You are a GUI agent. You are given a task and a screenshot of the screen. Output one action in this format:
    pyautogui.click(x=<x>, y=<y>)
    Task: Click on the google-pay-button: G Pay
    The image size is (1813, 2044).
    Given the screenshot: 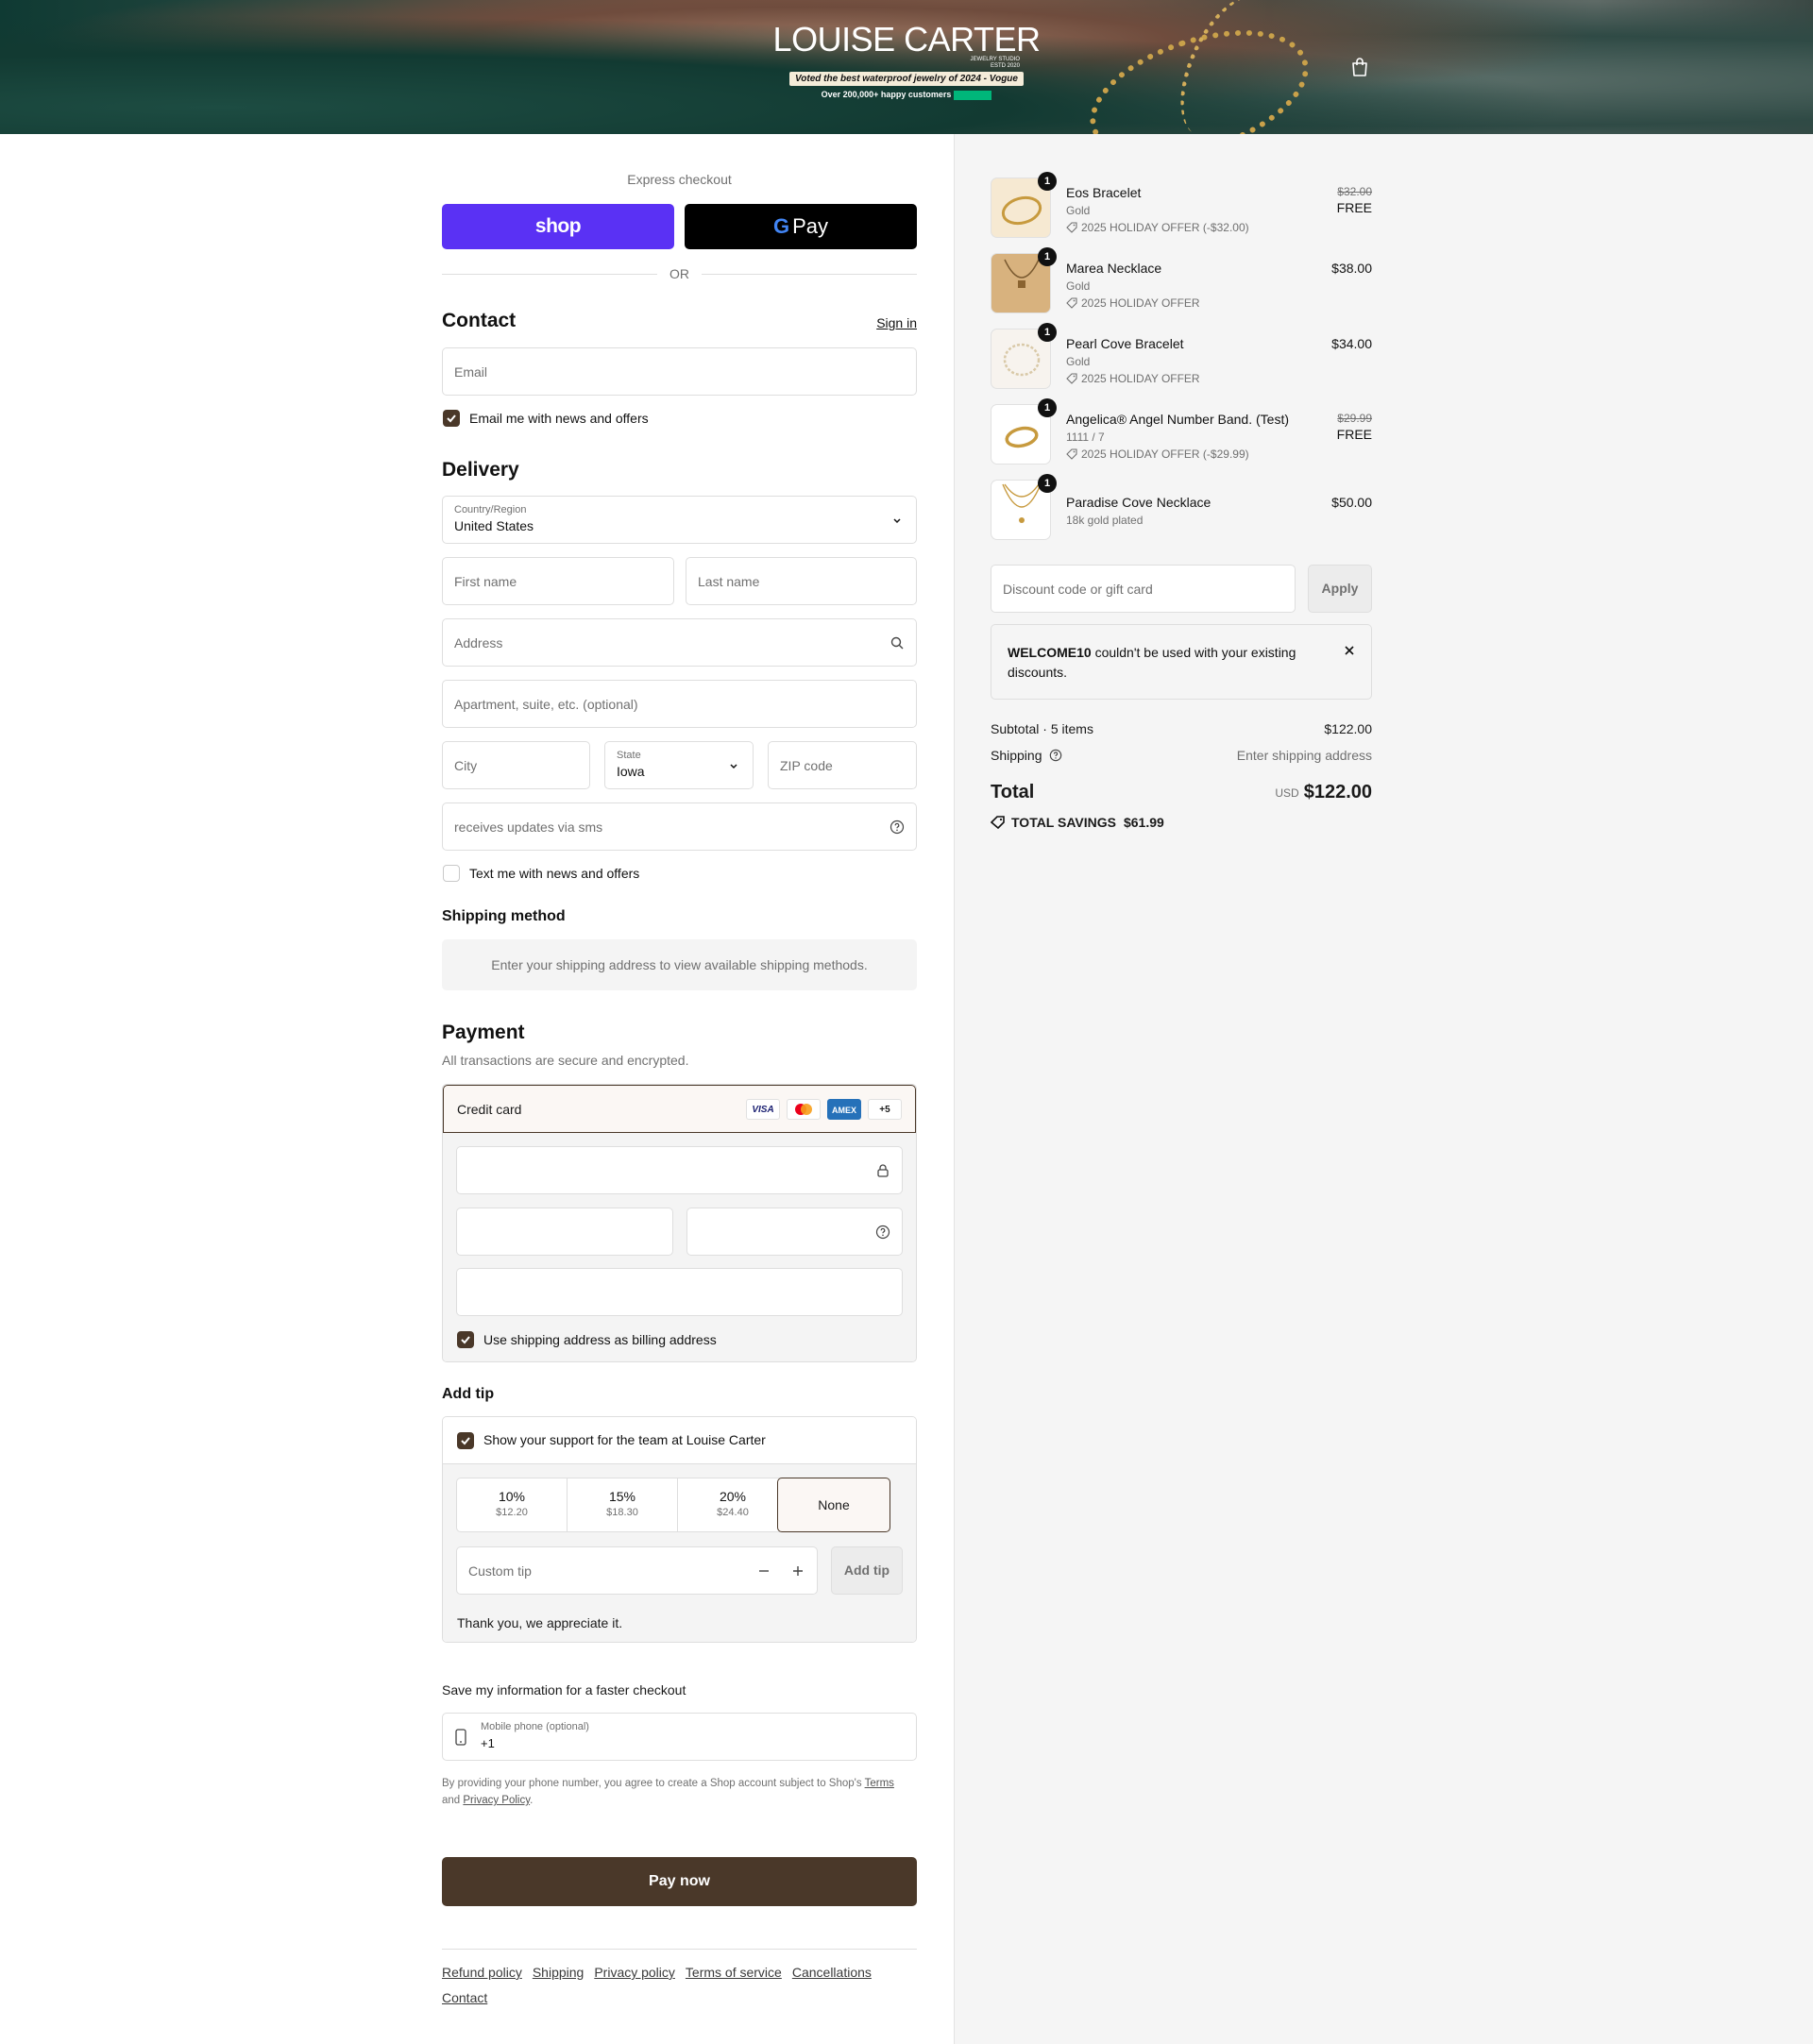 What is the action you would take?
    pyautogui.click(x=801, y=227)
    